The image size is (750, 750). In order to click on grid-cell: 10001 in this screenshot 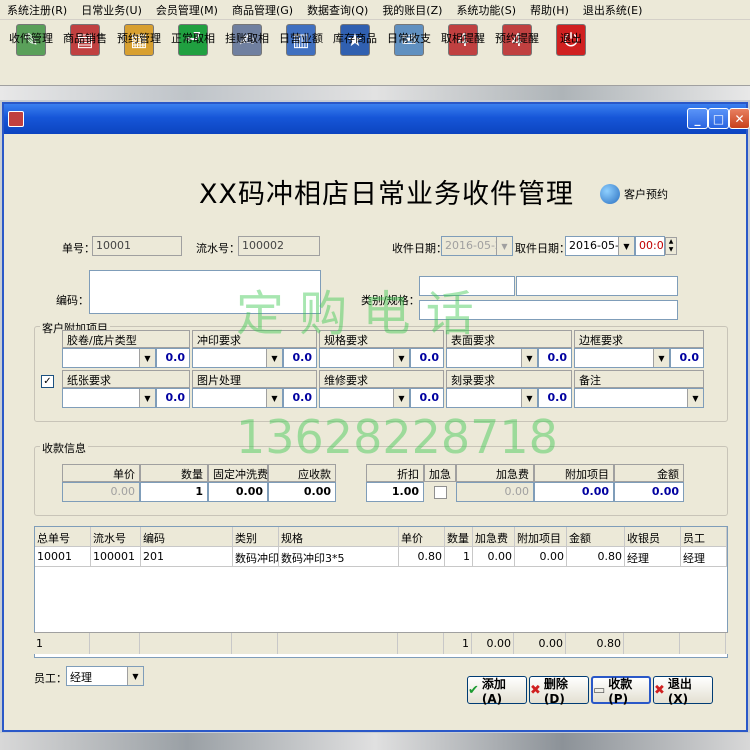, I will do `click(63, 557)`.